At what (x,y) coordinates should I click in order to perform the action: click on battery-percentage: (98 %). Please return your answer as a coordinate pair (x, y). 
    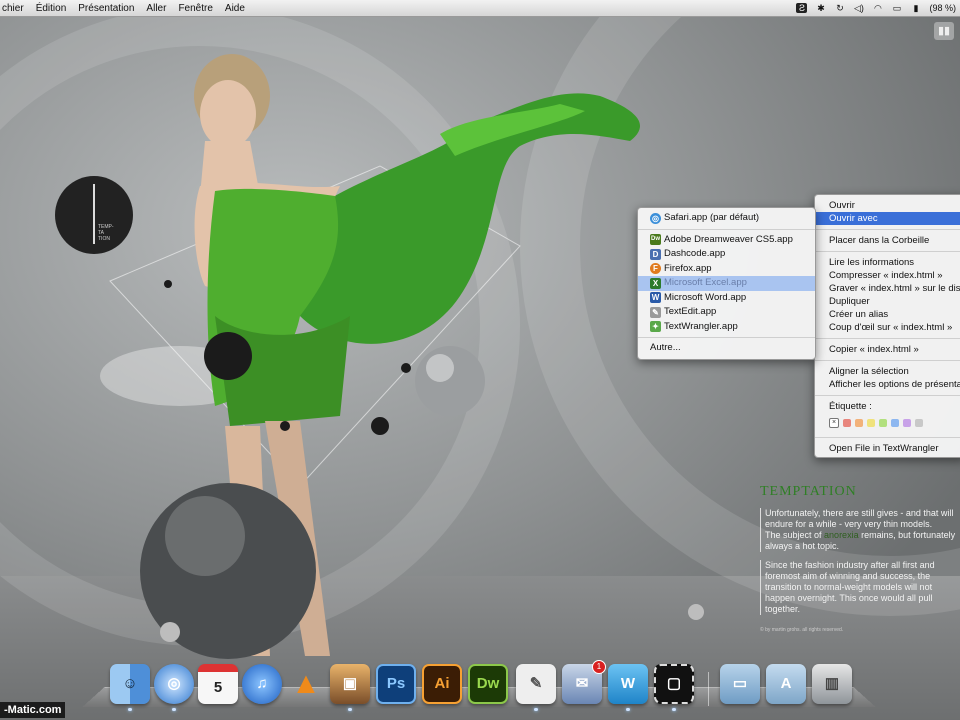
    Looking at the image, I should click on (942, 8).